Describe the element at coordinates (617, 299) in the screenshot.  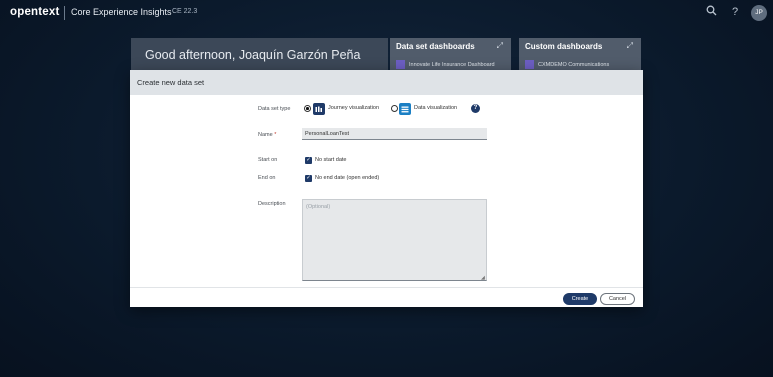
I see `cancel-button: Cancel` at that location.